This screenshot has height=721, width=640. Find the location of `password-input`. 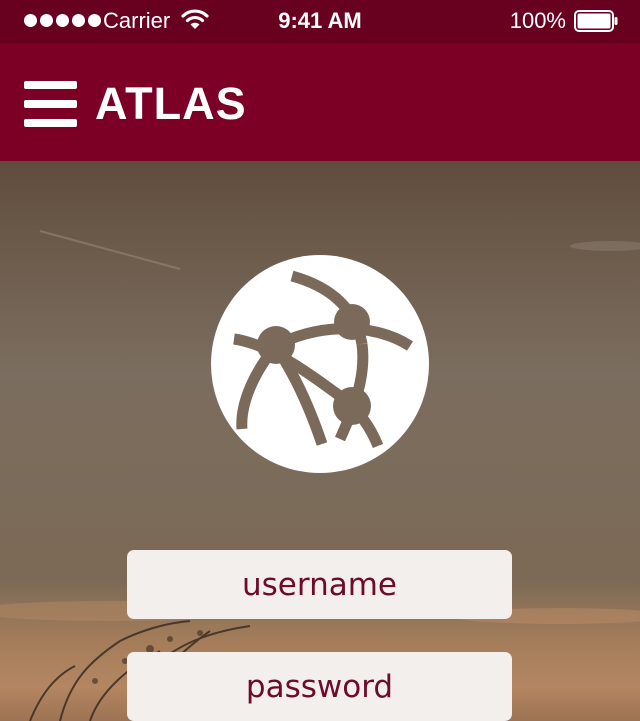

password-input is located at coordinates (319, 686).